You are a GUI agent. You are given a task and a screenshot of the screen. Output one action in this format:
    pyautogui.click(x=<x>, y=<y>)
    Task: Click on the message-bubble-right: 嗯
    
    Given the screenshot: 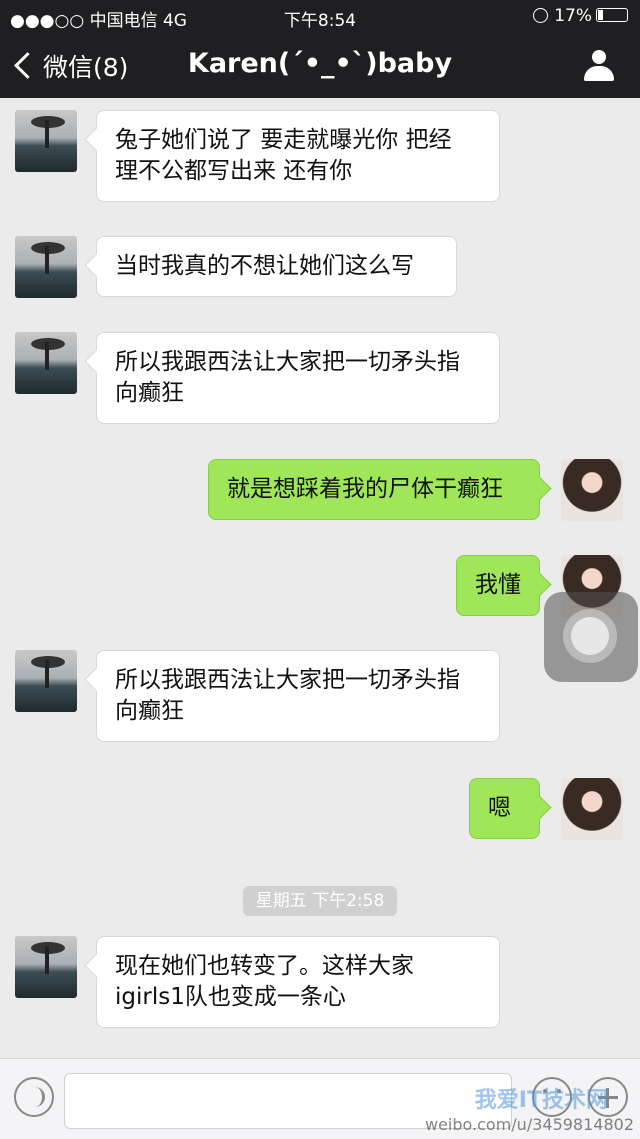 What is the action you would take?
    pyautogui.click(x=504, y=808)
    